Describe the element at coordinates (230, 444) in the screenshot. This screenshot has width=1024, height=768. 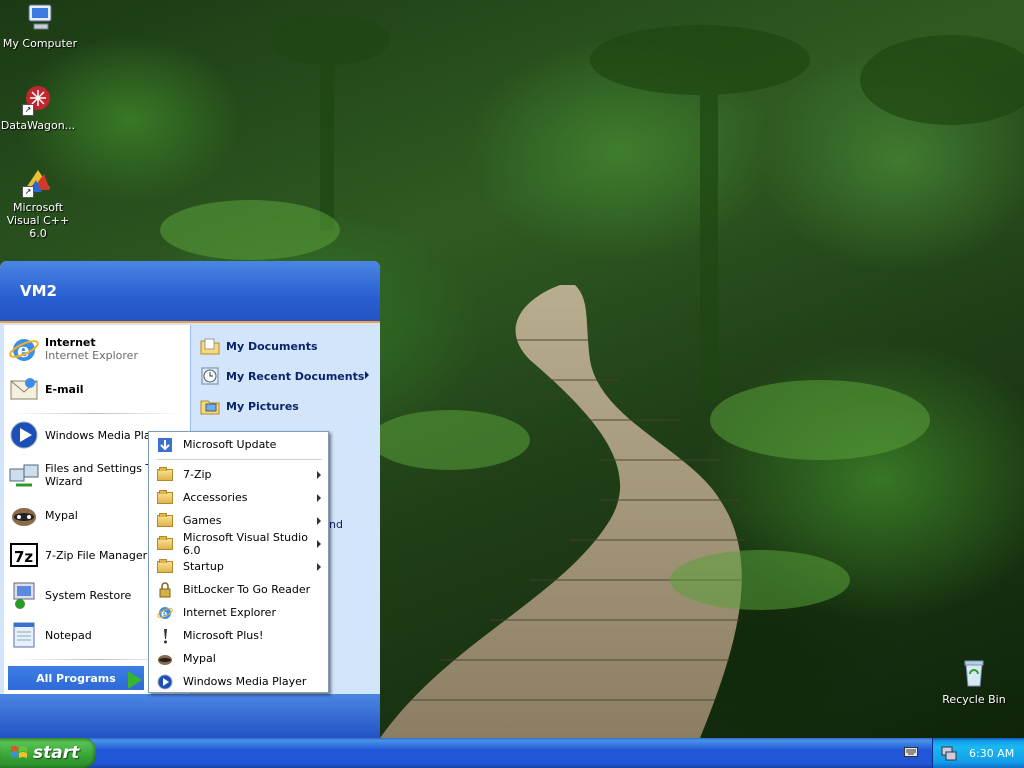
I see `program-label: Microsoft Update` at that location.